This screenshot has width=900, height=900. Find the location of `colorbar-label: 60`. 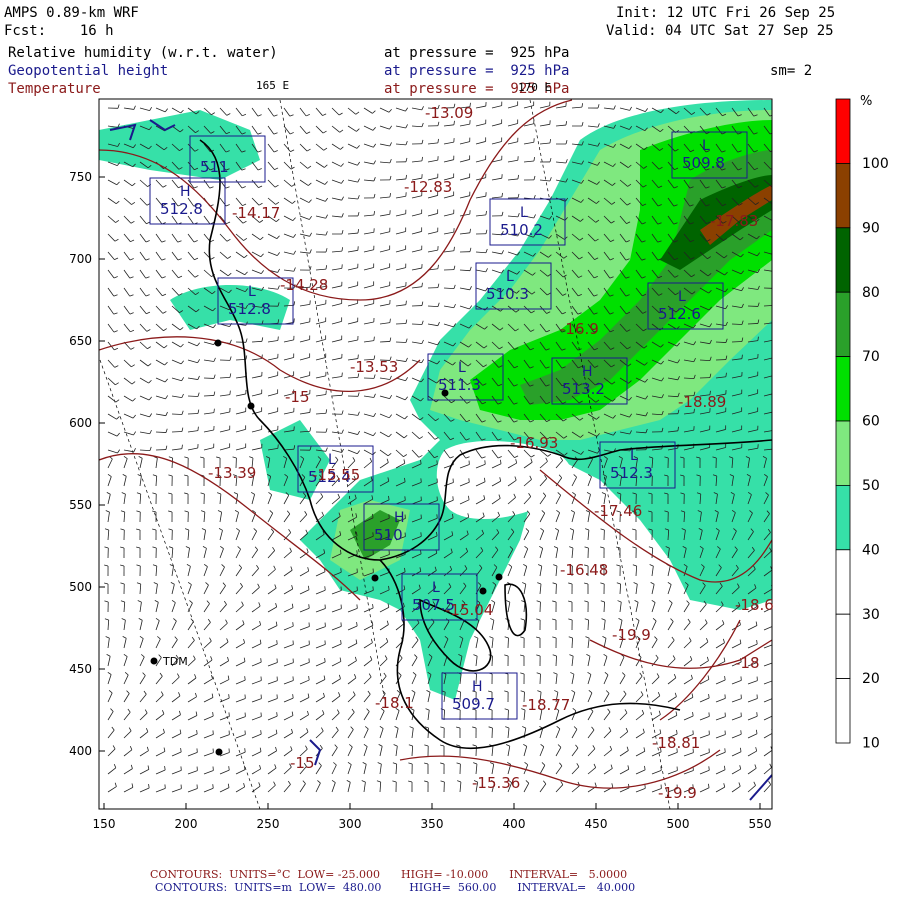

colorbar-label: 60 is located at coordinates (871, 422).